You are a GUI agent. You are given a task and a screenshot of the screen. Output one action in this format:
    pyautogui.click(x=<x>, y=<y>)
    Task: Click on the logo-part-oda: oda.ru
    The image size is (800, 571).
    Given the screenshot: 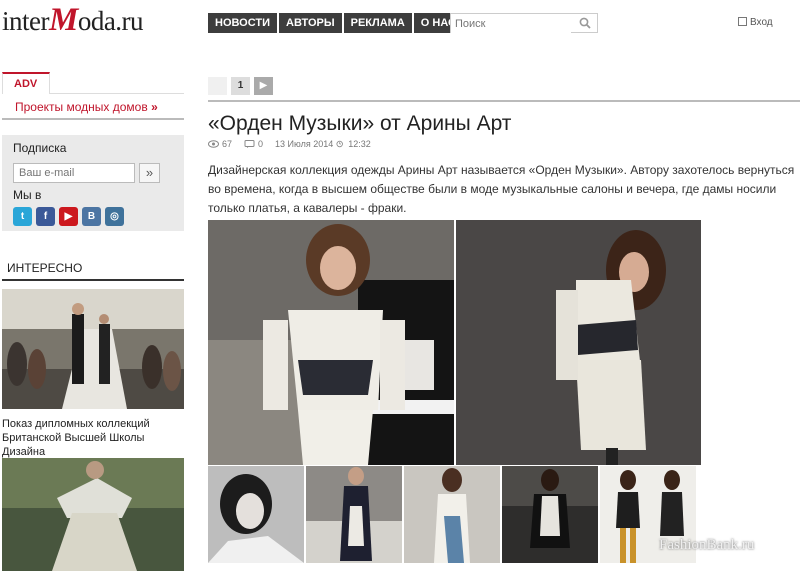 What is the action you would take?
    pyautogui.click(x=110, y=21)
    